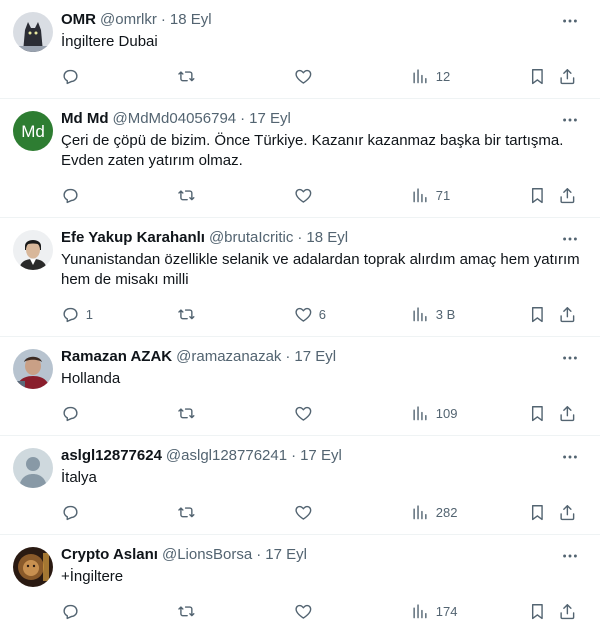  Describe the element at coordinates (433, 314) in the screenshot. I see `views-button: 3 B` at that location.